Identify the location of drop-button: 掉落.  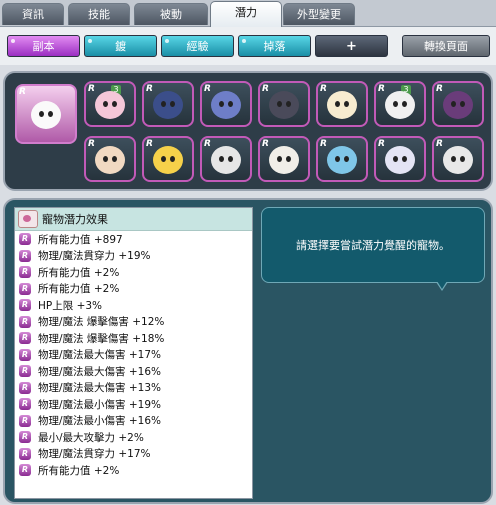
(274, 46).